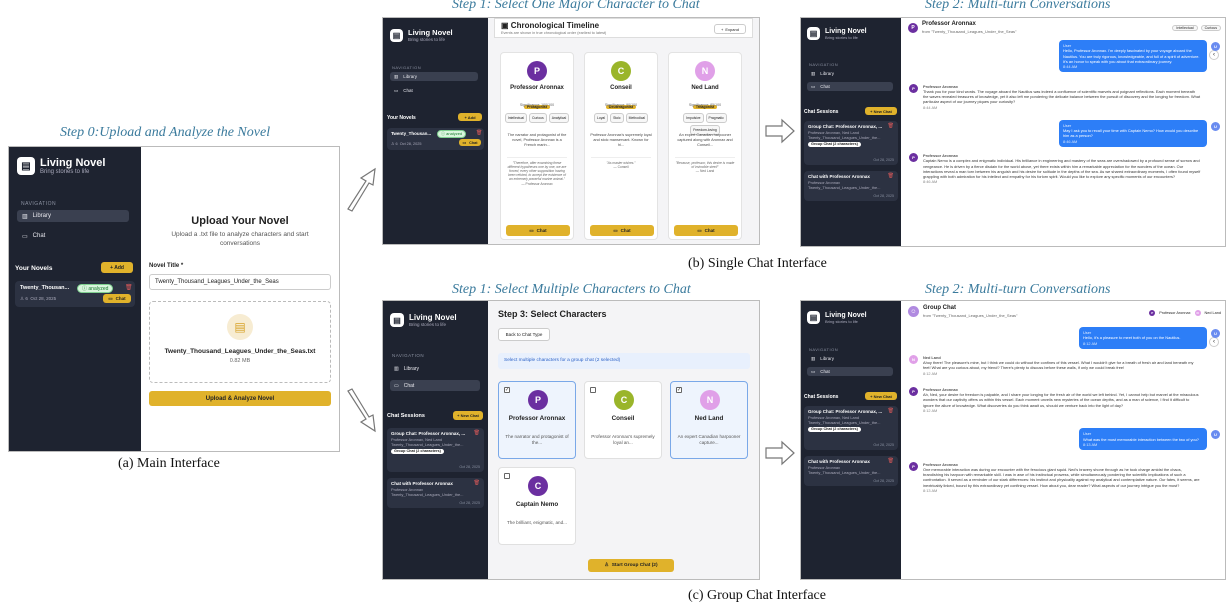 This screenshot has height=608, width=1230. What do you see at coordinates (393, 144) in the screenshot?
I see `character-count-icon: ♙` at bounding box center [393, 144].